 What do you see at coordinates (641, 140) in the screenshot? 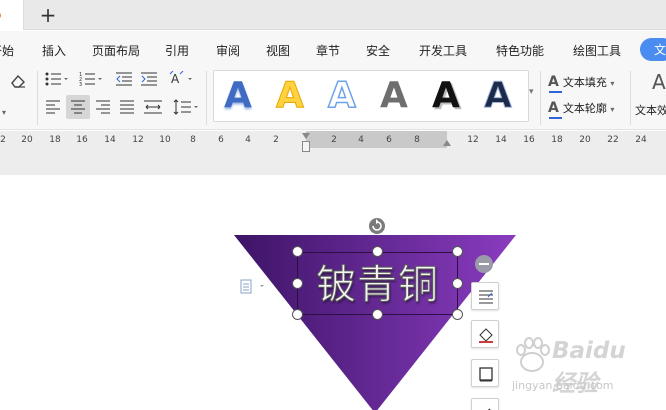
I see `ruler-tick: 24` at bounding box center [641, 140].